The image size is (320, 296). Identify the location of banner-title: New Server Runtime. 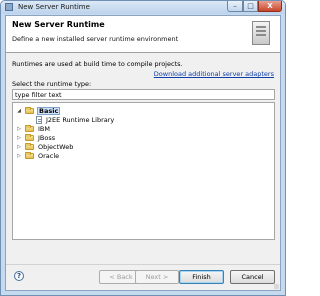
(58, 24).